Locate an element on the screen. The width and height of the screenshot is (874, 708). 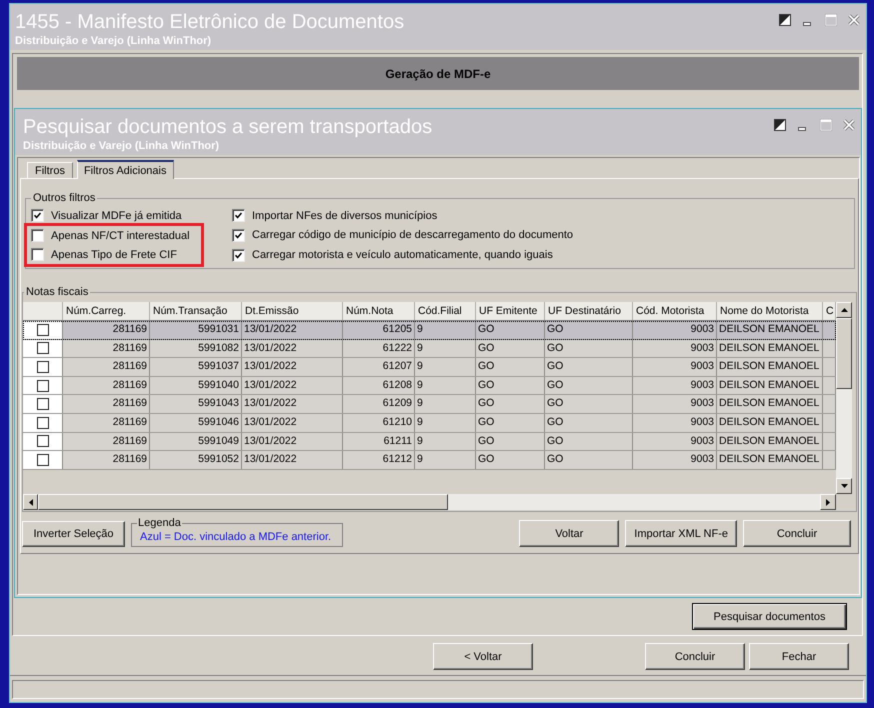
table-row: 281169 5991082 13/01/2022 61222 9 GO GO 9003 DEILSON EMANOEL is located at coordinates (429, 349).